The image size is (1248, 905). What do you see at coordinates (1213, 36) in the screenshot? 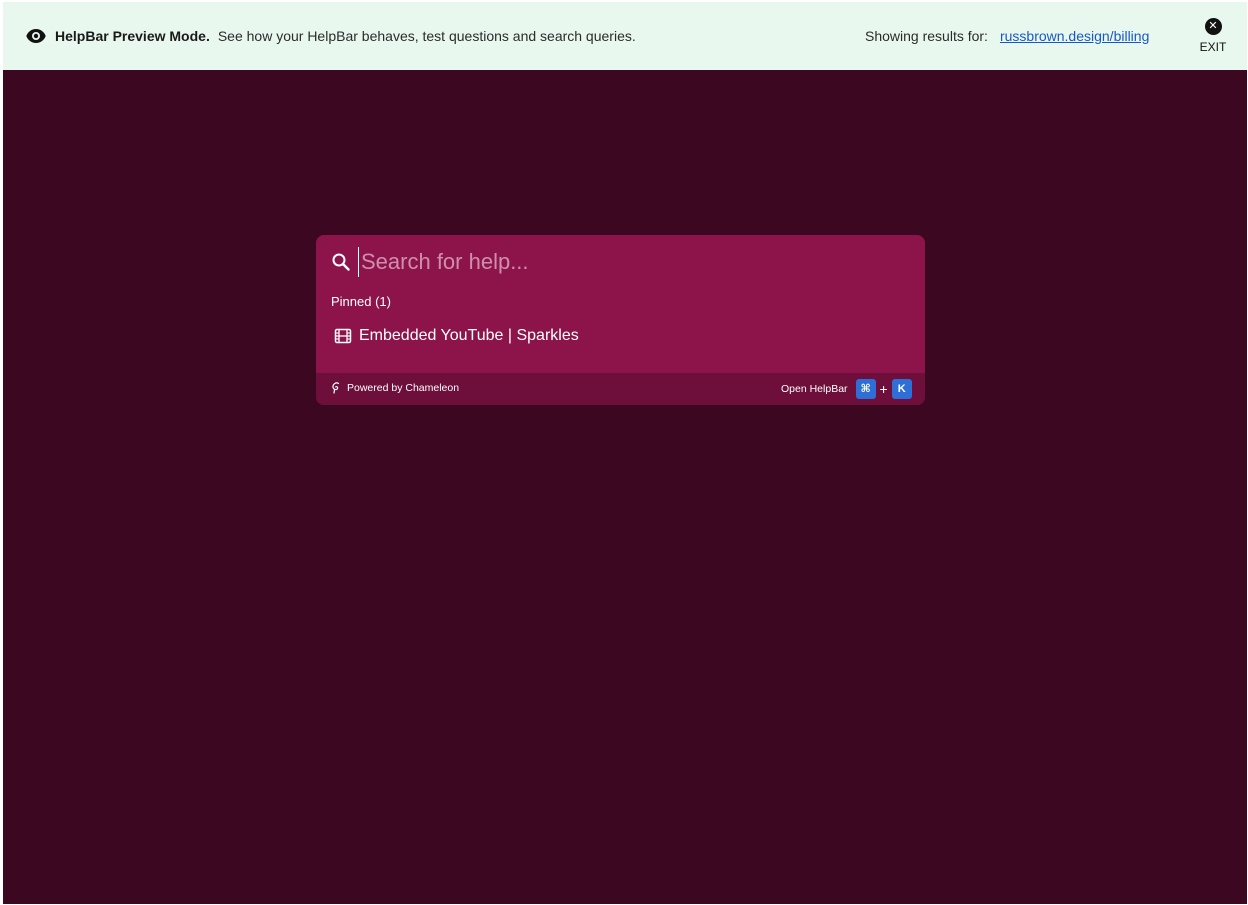
I see `exit-button: ✕ EXIT` at bounding box center [1213, 36].